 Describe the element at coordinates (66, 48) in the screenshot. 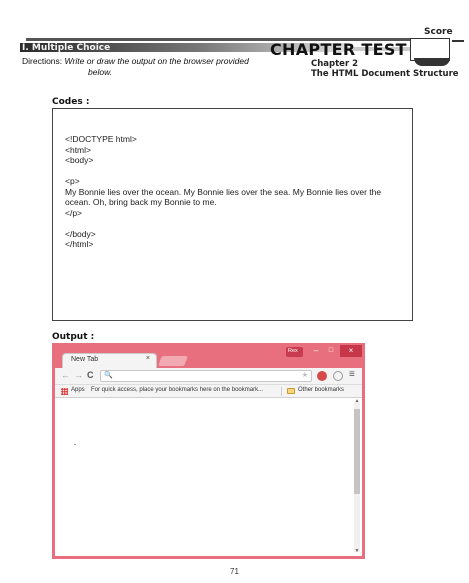

I see `section-title: I. Multiple Choice` at that location.